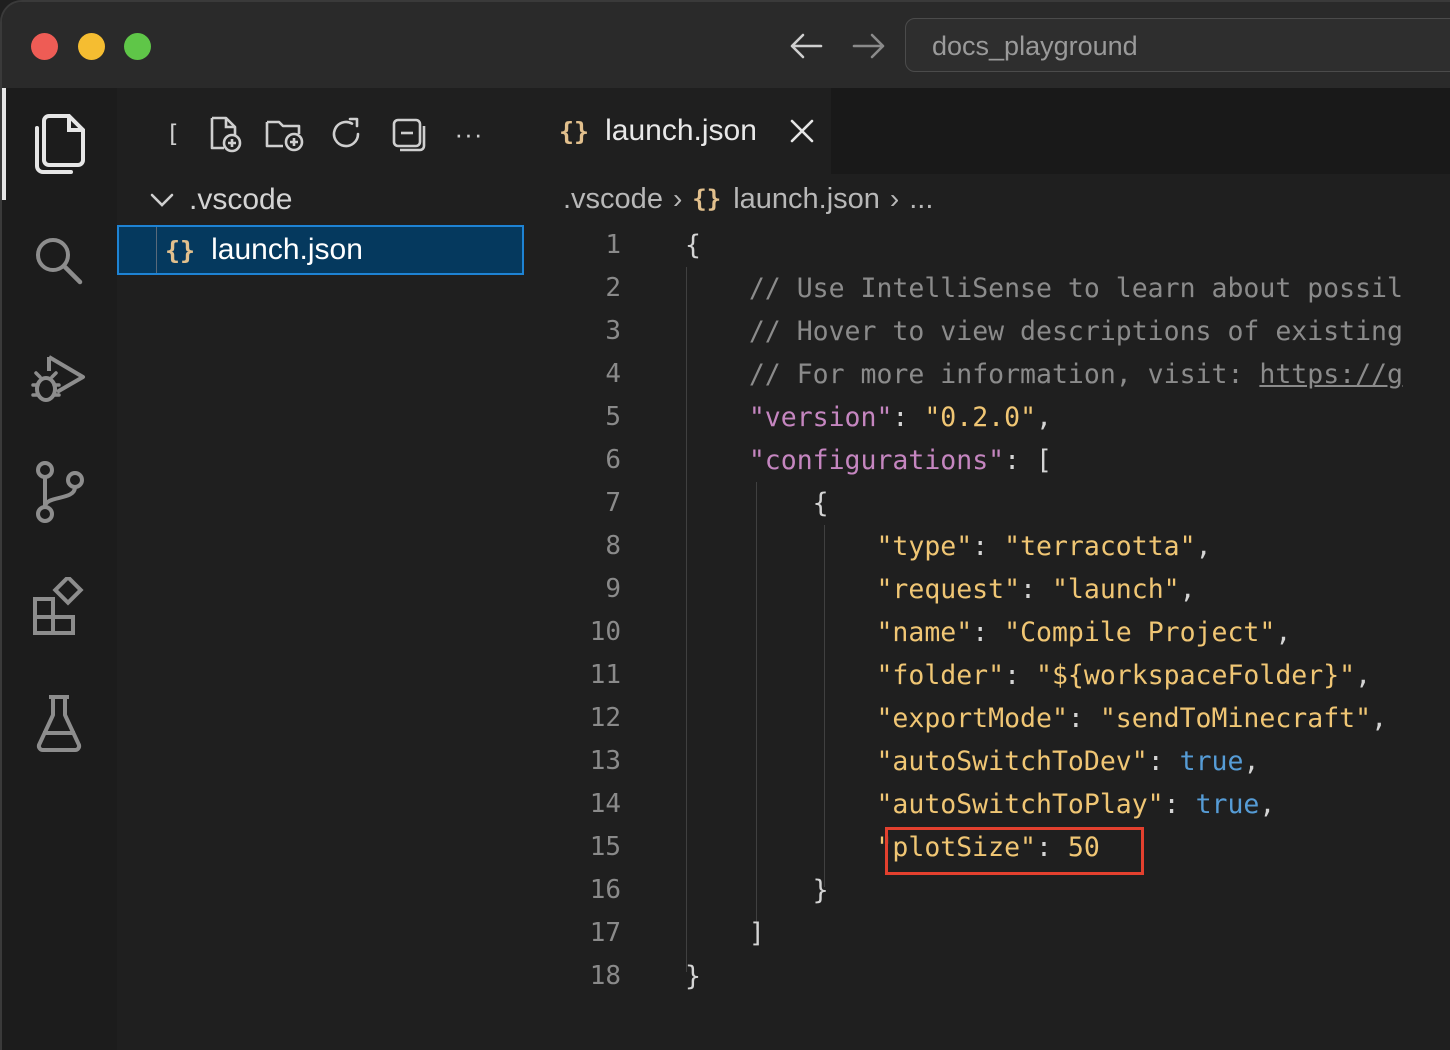 The height and width of the screenshot is (1050, 1450). I want to click on command-center-text: docs_playground, so click(1035, 46).